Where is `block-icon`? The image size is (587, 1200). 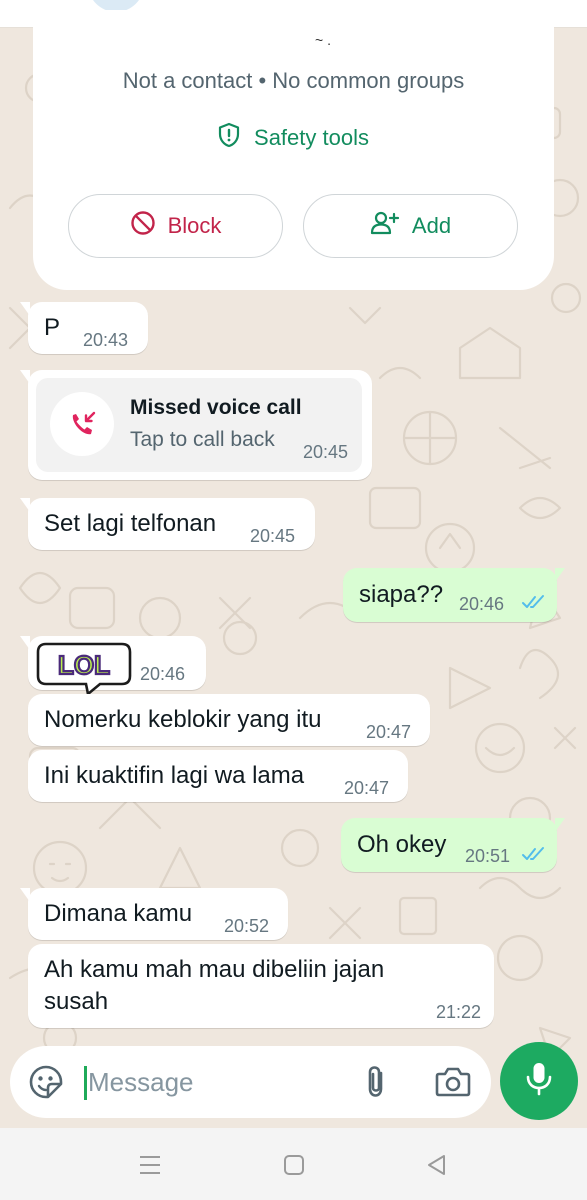 block-icon is located at coordinates (143, 226).